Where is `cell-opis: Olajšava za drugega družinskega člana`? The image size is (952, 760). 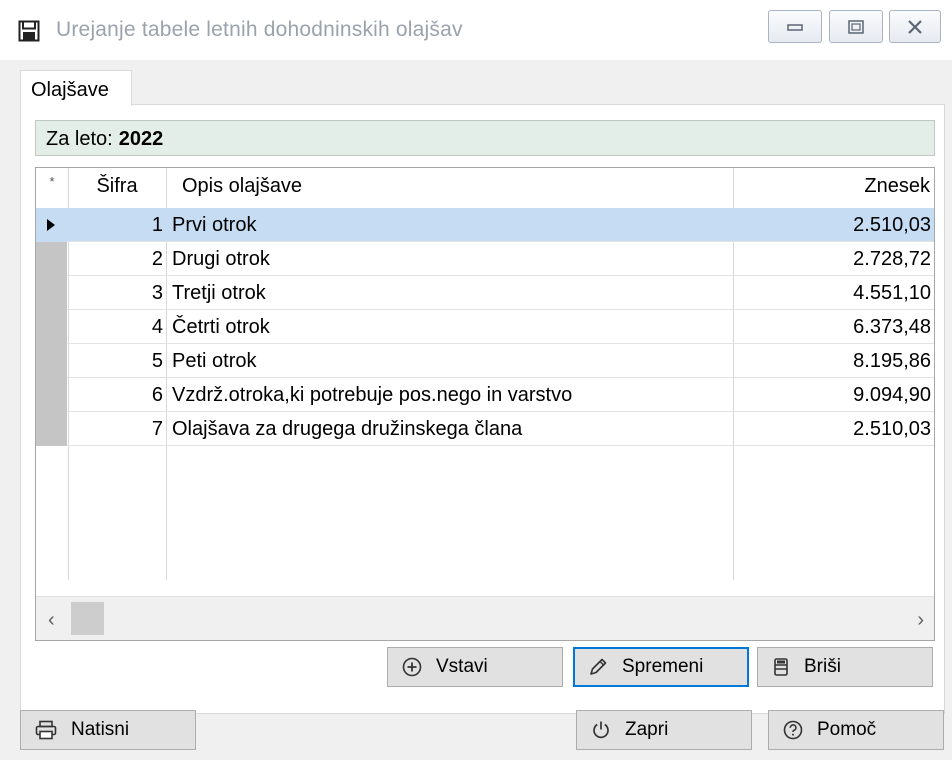 cell-opis: Olajšava za drugega družinskega člana is located at coordinates (449, 429).